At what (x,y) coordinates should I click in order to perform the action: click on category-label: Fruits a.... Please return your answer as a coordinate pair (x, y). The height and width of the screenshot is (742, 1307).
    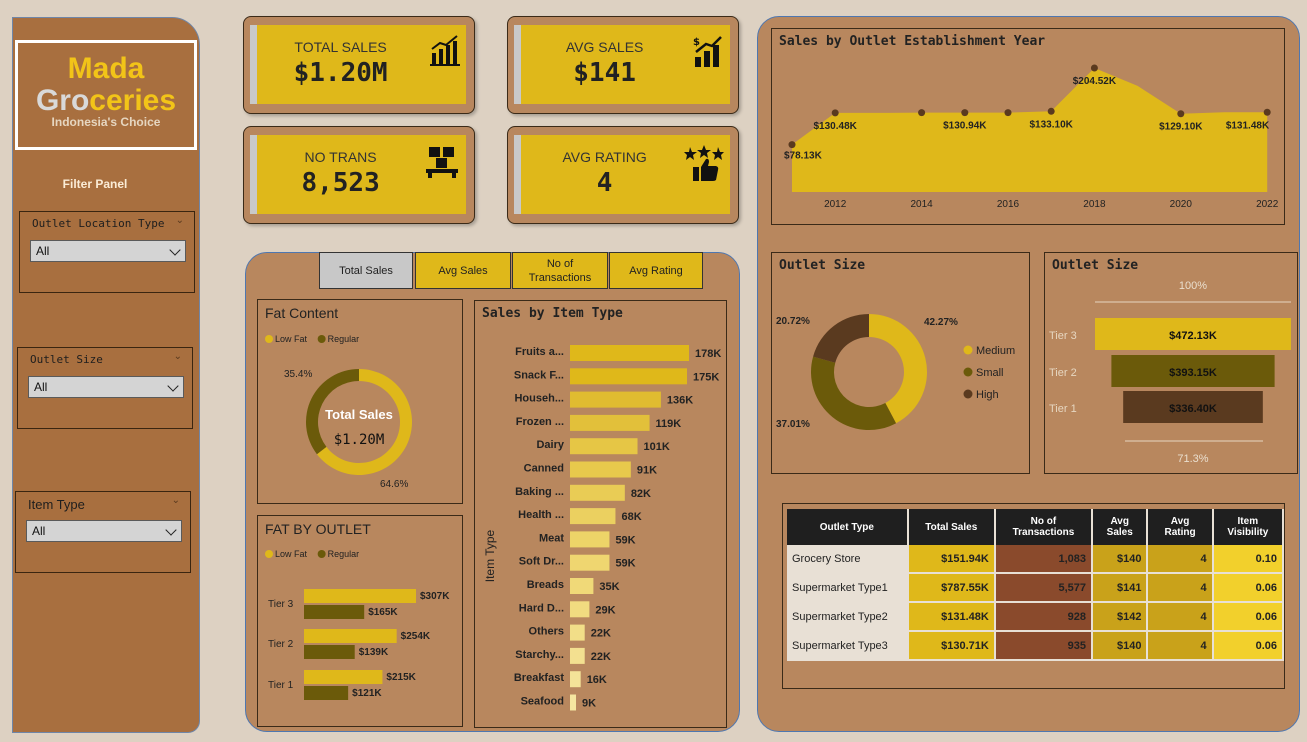
    Looking at the image, I should click on (539, 352).